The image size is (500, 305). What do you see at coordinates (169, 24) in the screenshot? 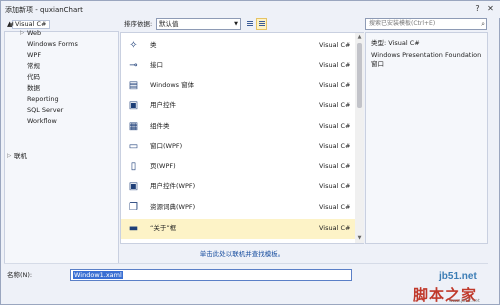
I see `sort-by-value: 默认值` at bounding box center [169, 24].